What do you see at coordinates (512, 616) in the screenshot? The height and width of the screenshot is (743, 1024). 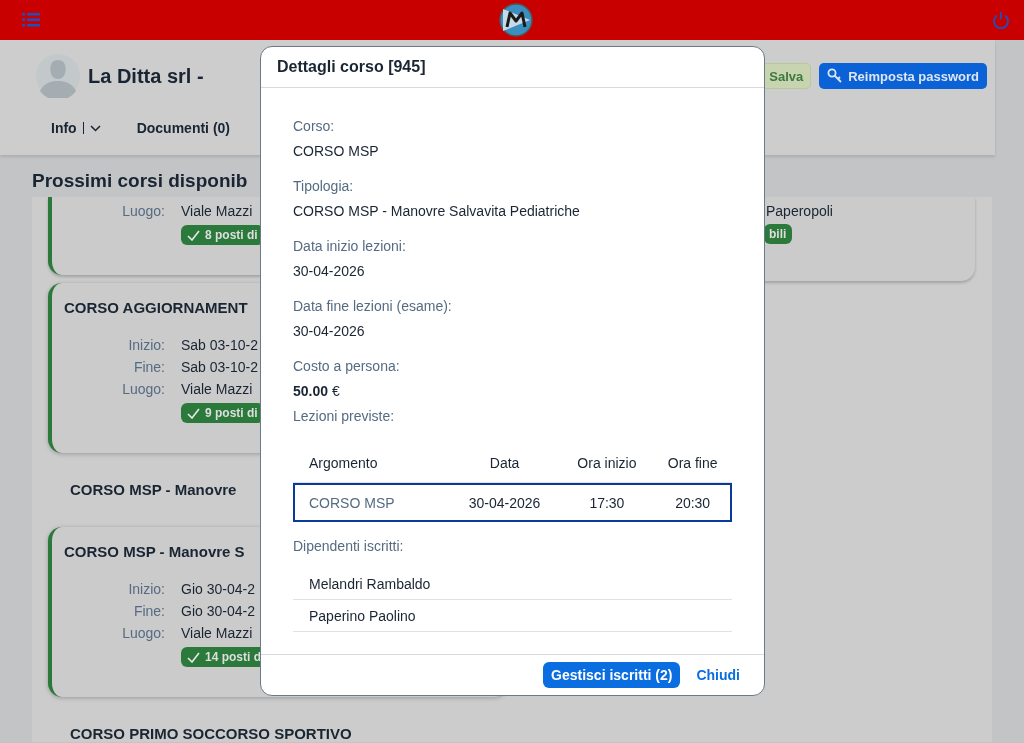 I see `employee-item: Paperino Paolino` at bounding box center [512, 616].